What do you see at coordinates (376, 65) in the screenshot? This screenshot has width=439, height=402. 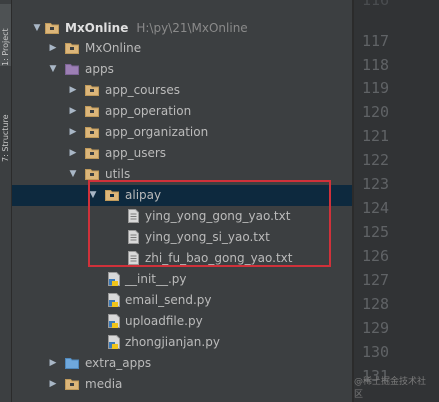 I see `line-number: 118` at bounding box center [376, 65].